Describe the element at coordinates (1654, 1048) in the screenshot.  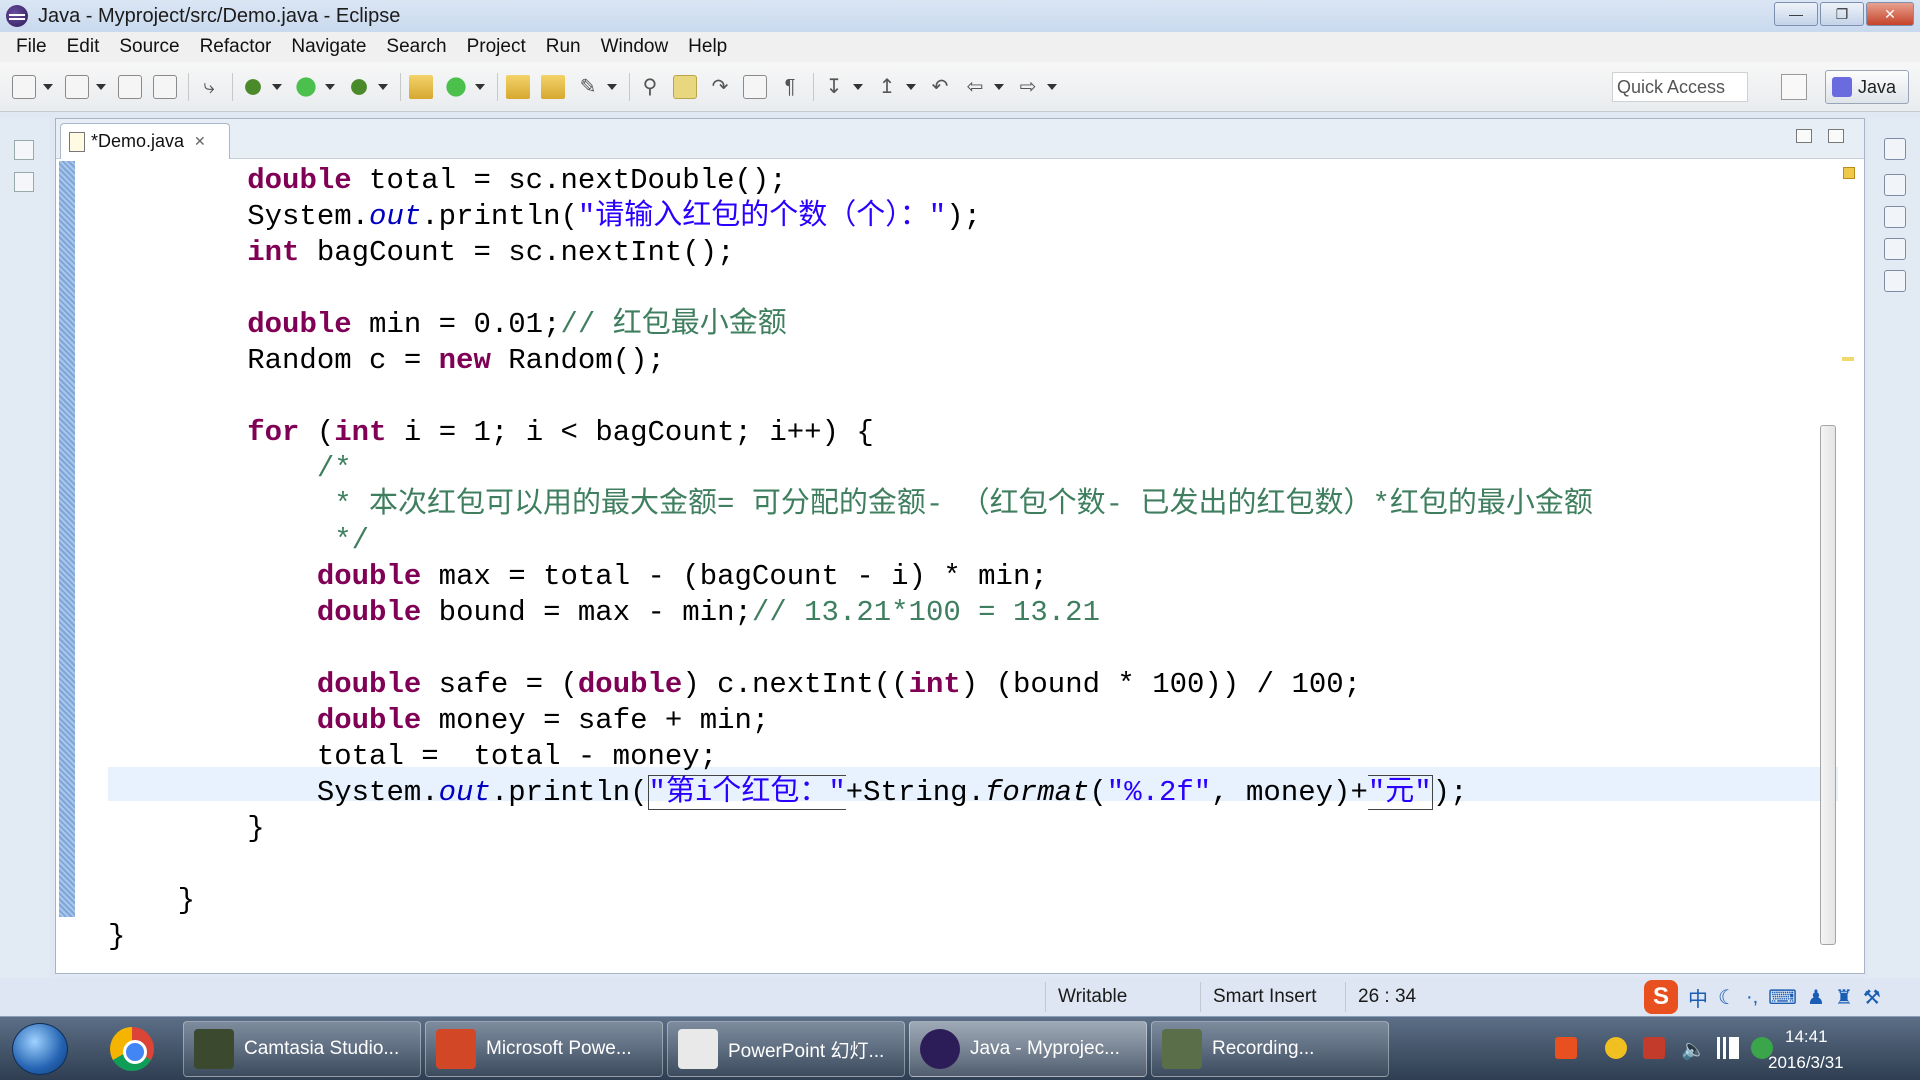
I see `app-tray-icon` at that location.